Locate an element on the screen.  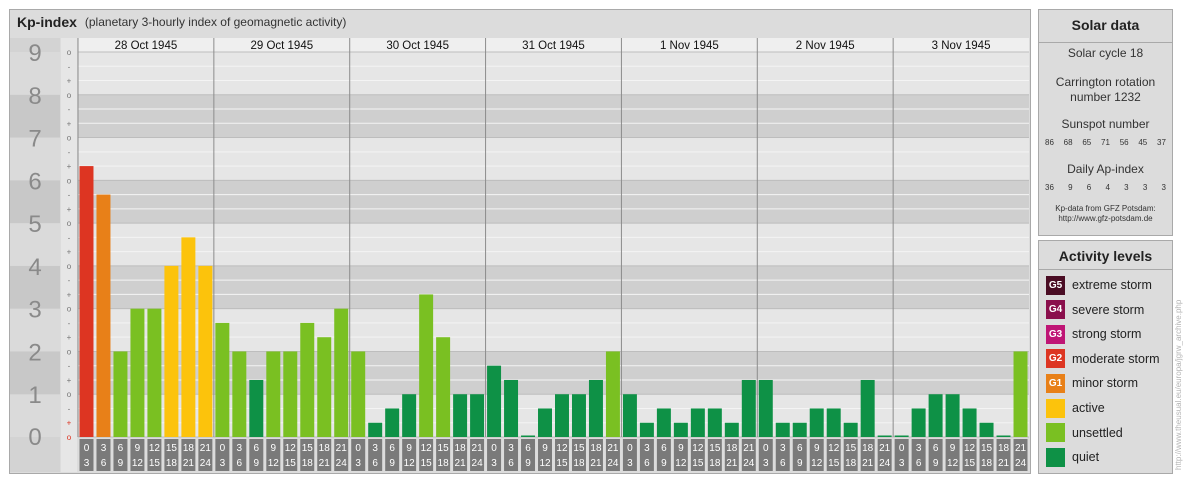
hour-end-label: 6 is located at coordinates (511, 463).